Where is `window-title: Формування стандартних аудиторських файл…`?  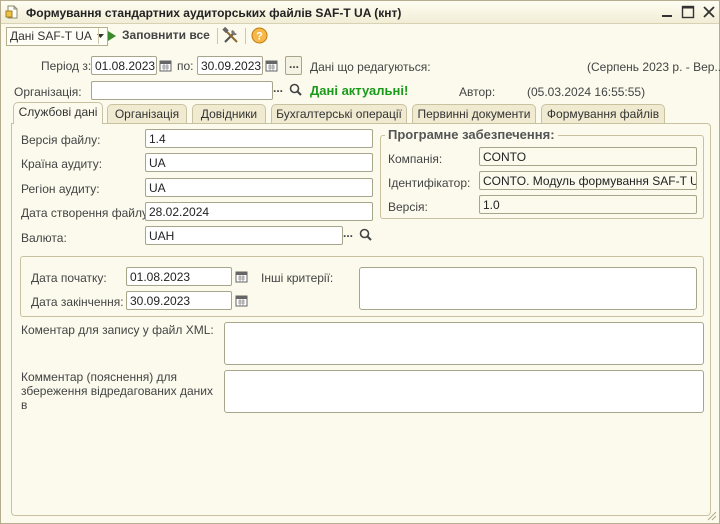
window-title: Формування стандартних аудиторських файл… is located at coordinates (214, 13).